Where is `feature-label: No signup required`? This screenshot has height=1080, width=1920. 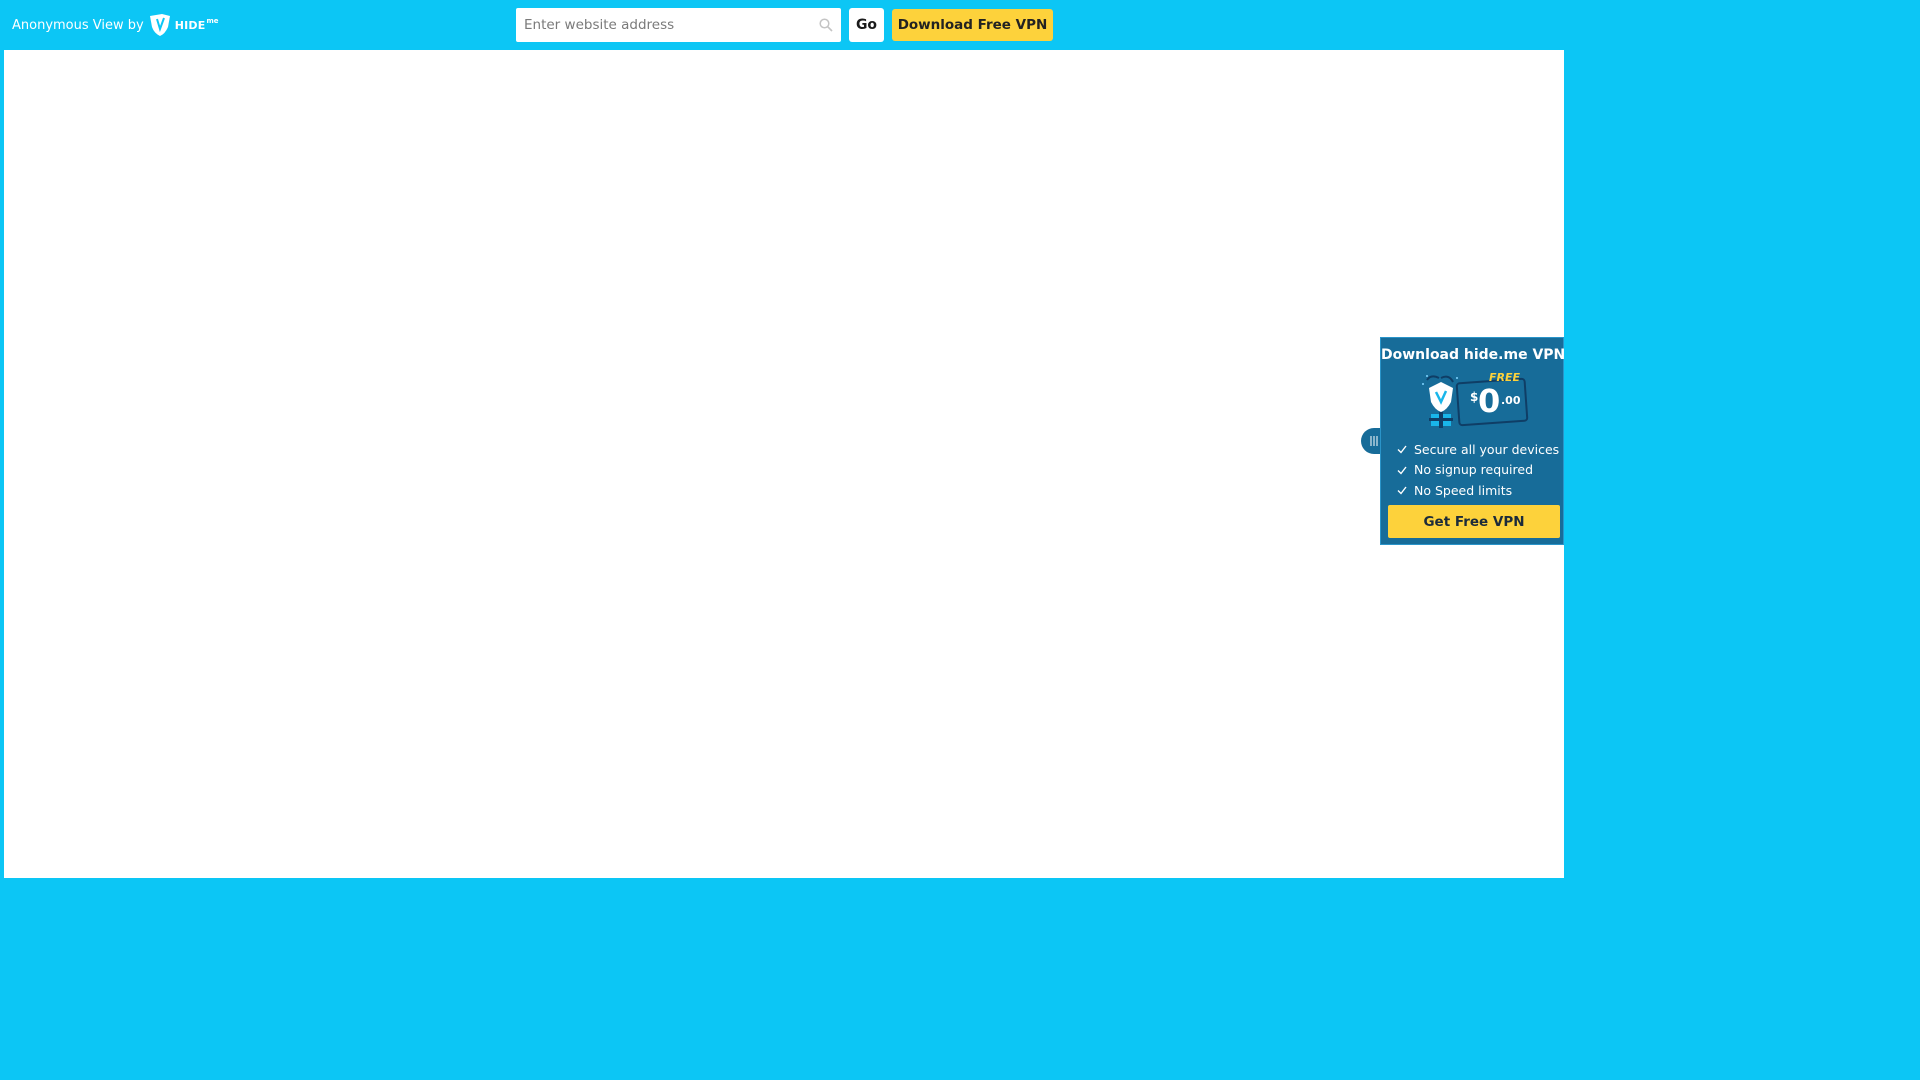
feature-label: No signup required is located at coordinates (1474, 470).